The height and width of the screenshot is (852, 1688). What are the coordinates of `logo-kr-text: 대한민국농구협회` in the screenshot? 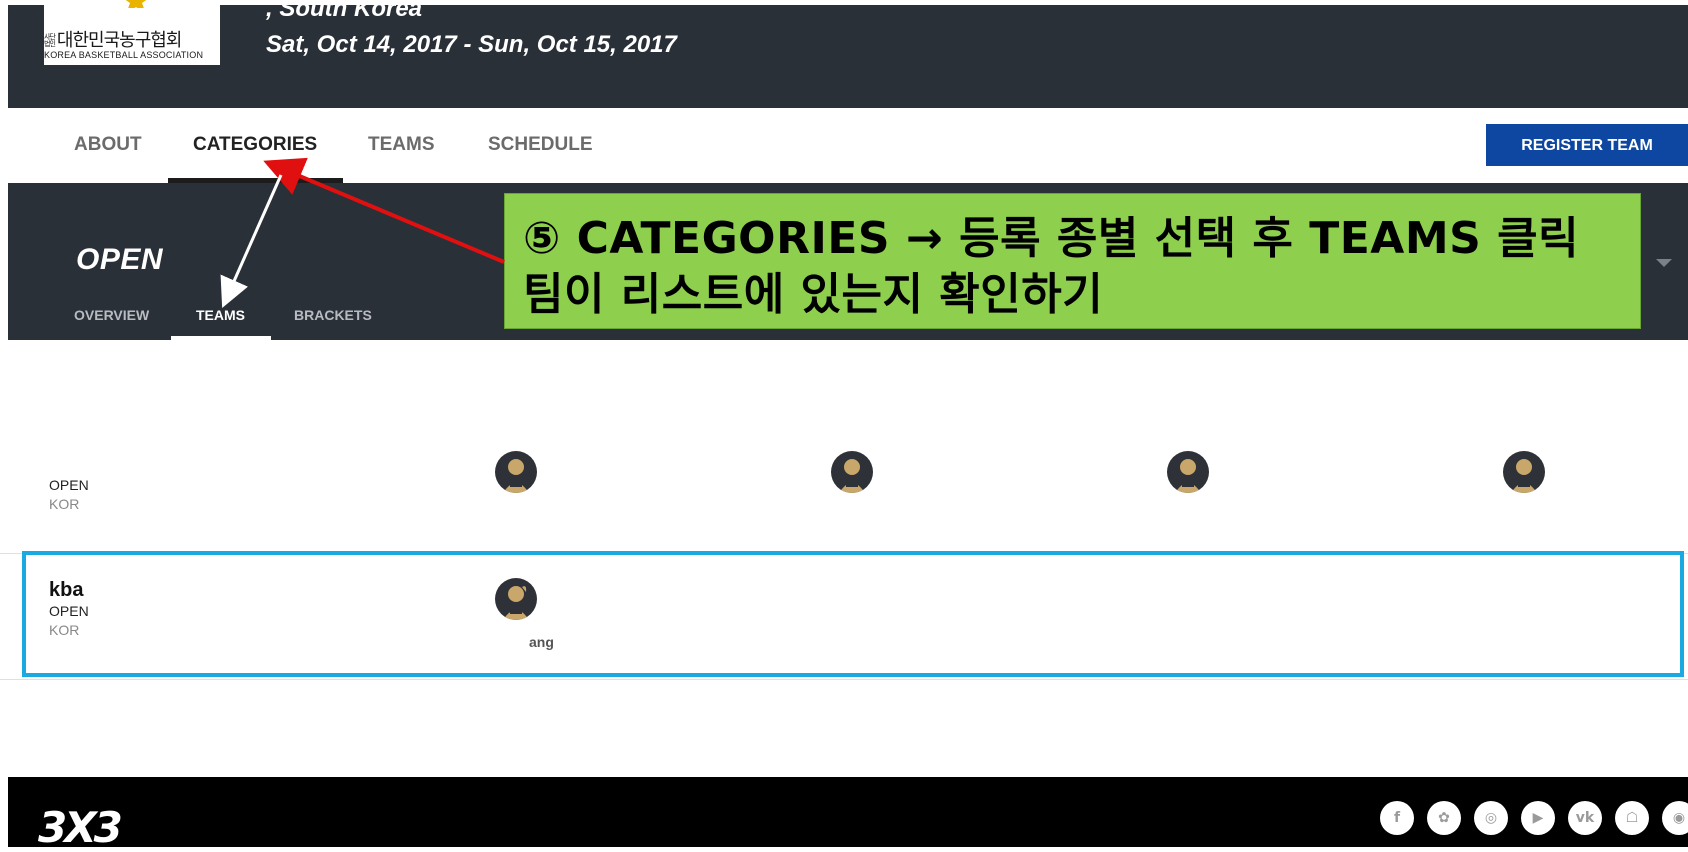 It's located at (119, 40).